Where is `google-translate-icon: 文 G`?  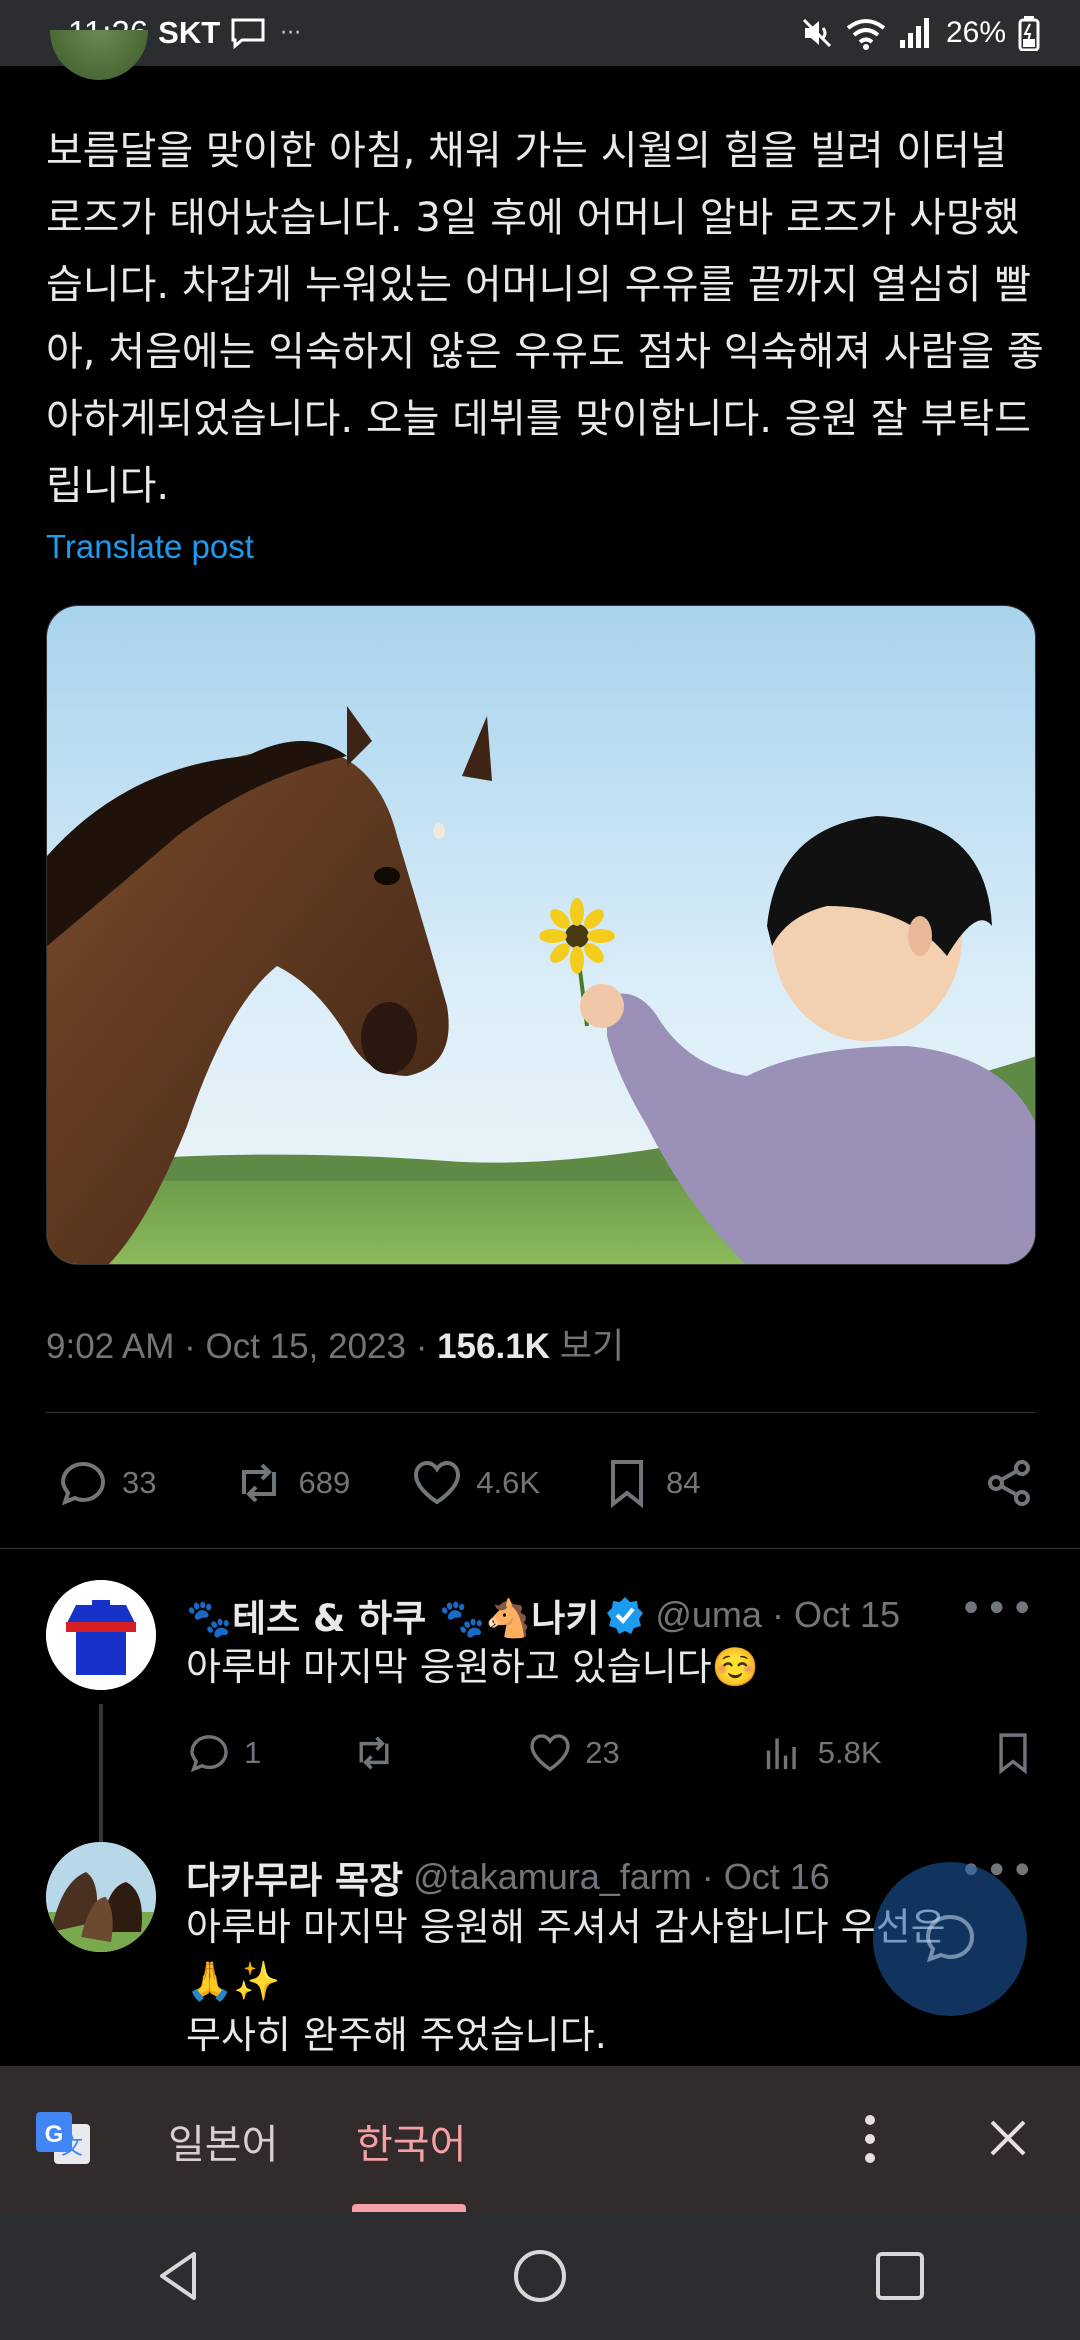
google-translate-icon: 文 G is located at coordinates (63, 2139).